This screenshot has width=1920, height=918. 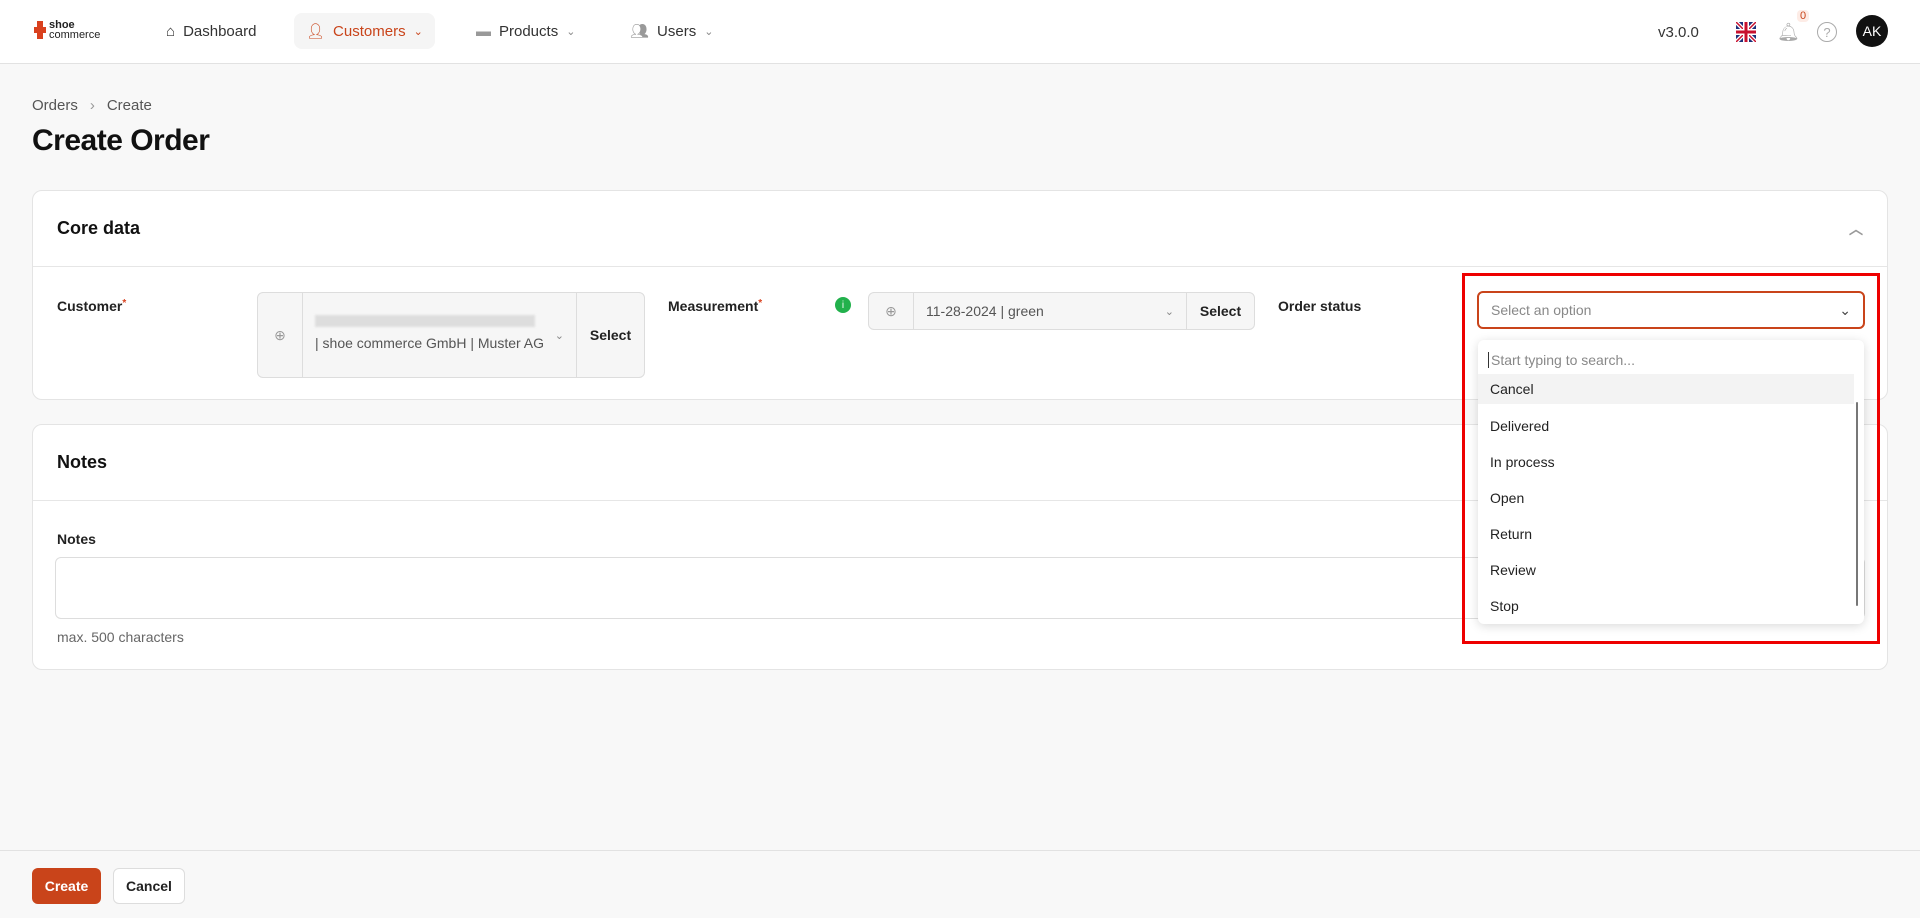 What do you see at coordinates (1061, 311) in the screenshot?
I see `measurement-select: ⊕ 11-28-2024 | green ⌄ Select` at bounding box center [1061, 311].